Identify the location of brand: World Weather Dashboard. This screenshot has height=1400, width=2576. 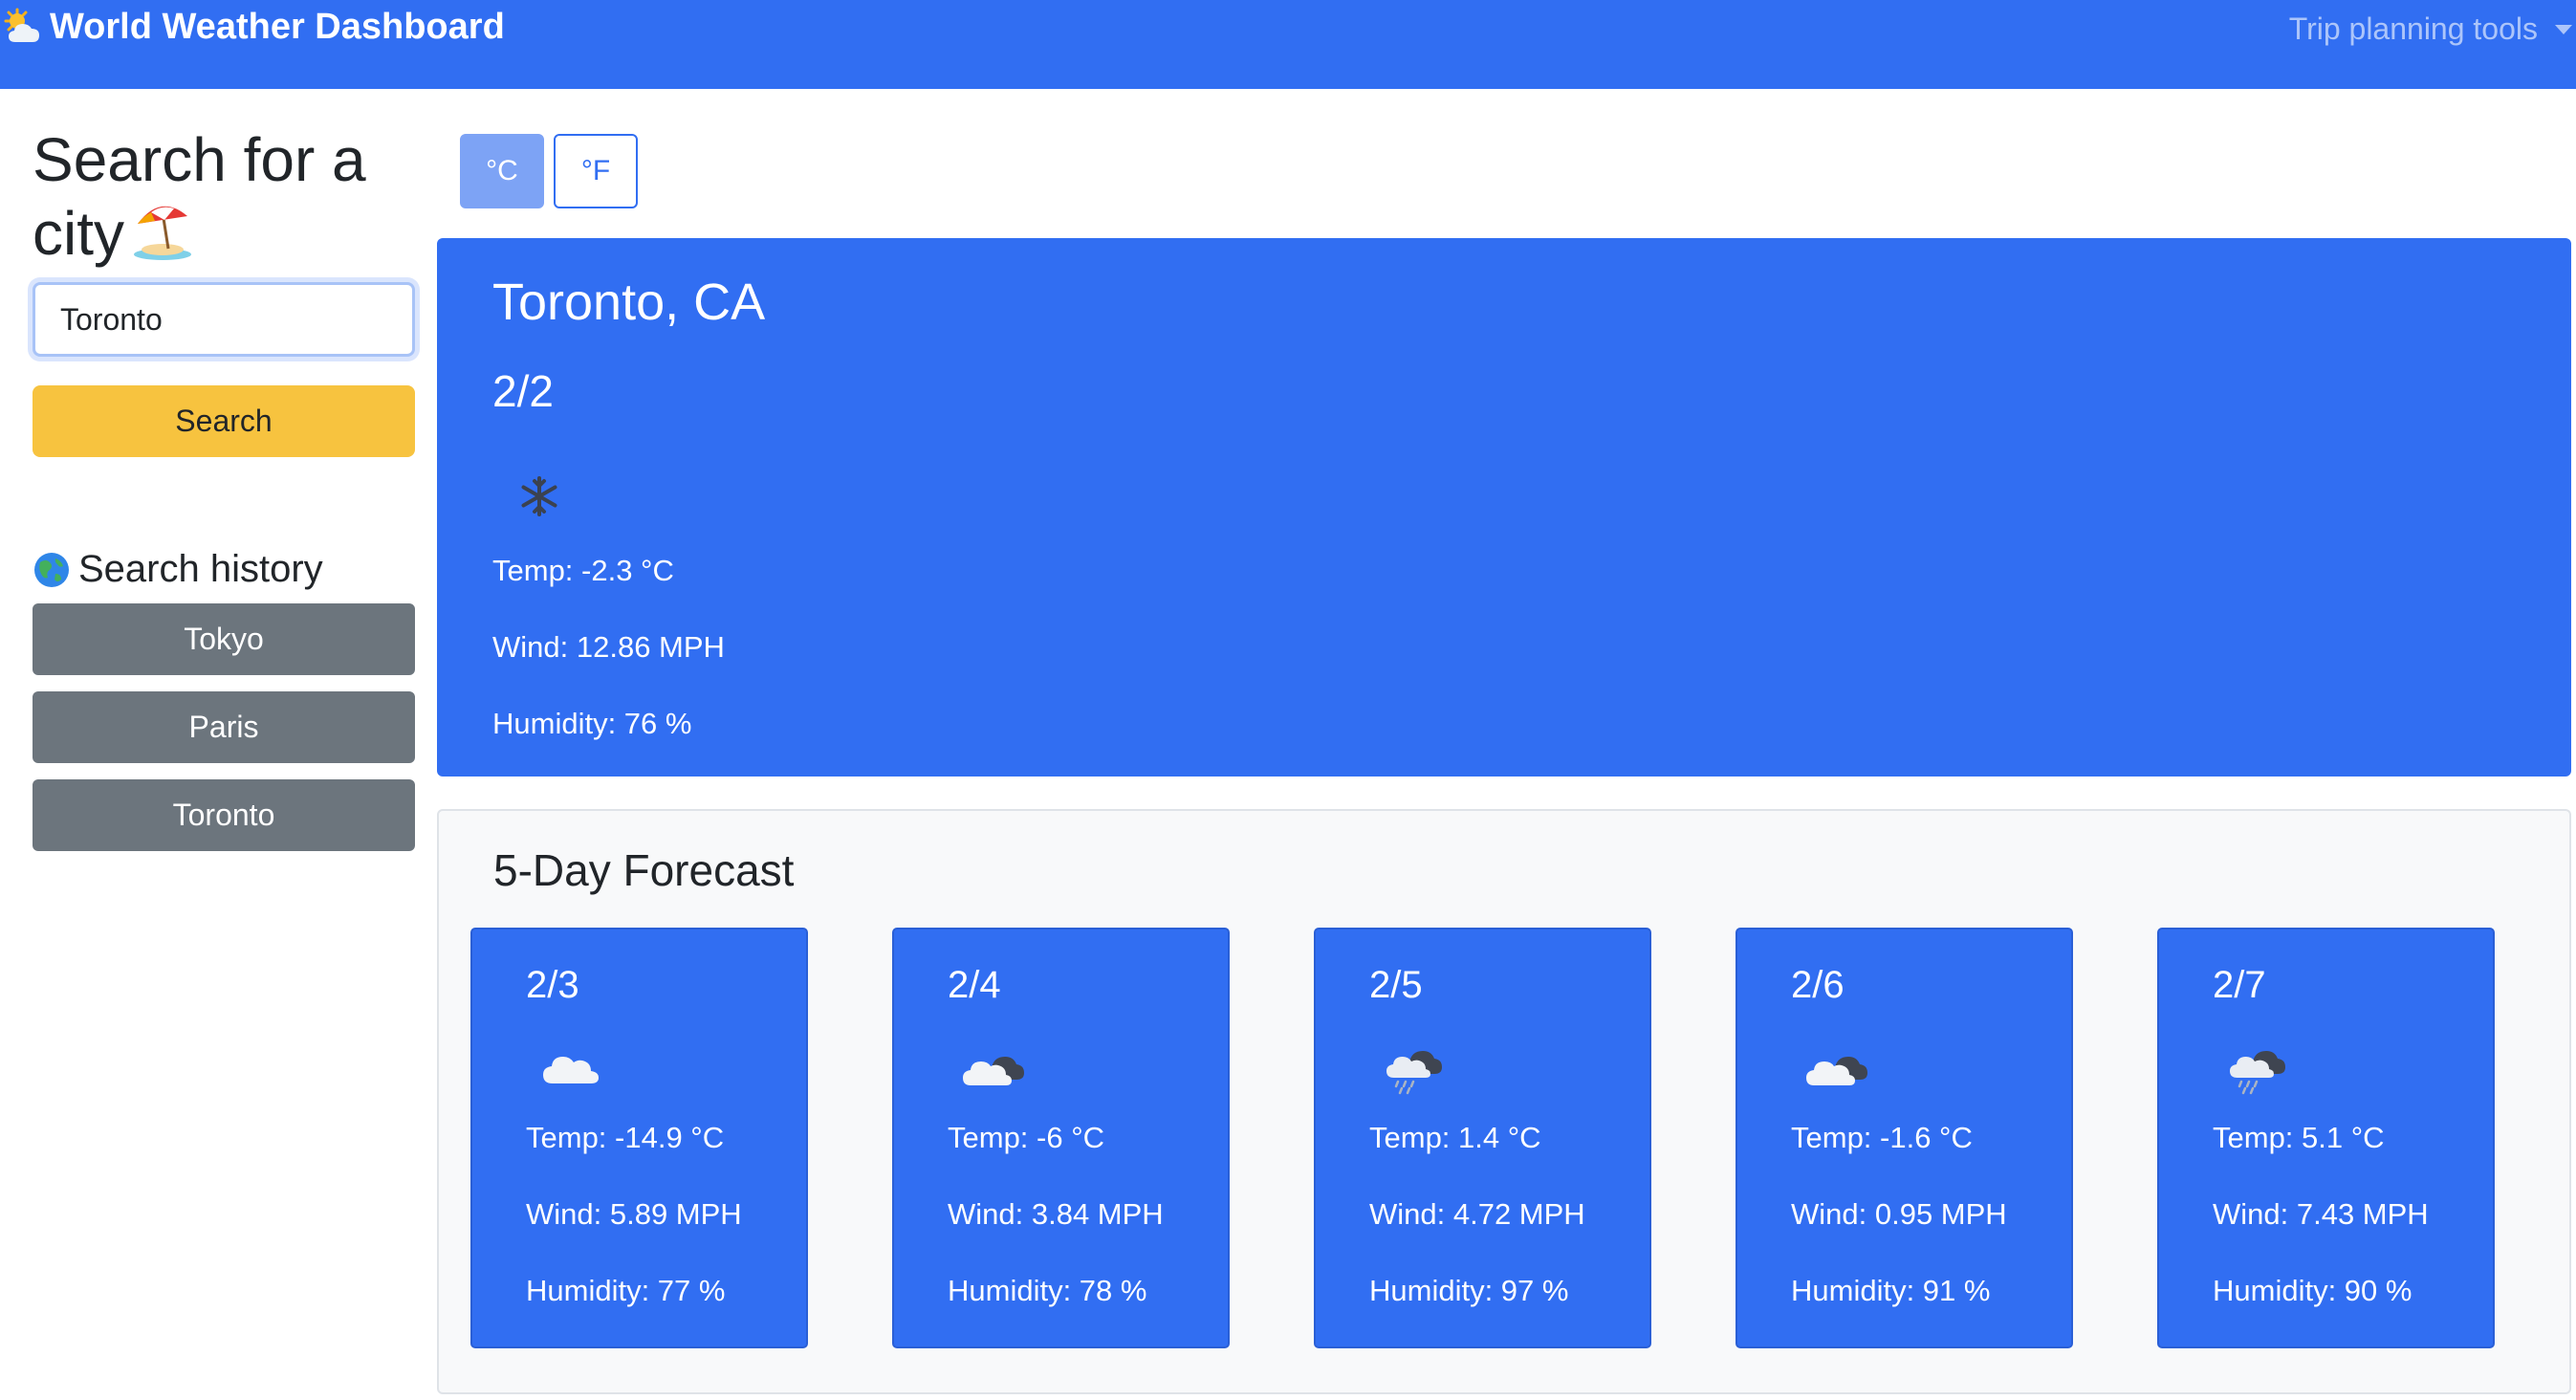
(253, 27).